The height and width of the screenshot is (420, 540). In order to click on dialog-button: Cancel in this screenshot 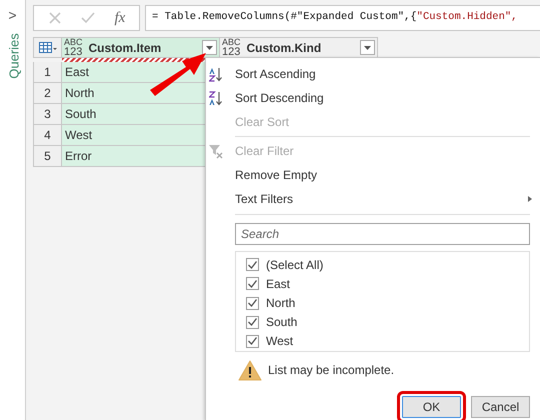, I will do `click(500, 407)`.